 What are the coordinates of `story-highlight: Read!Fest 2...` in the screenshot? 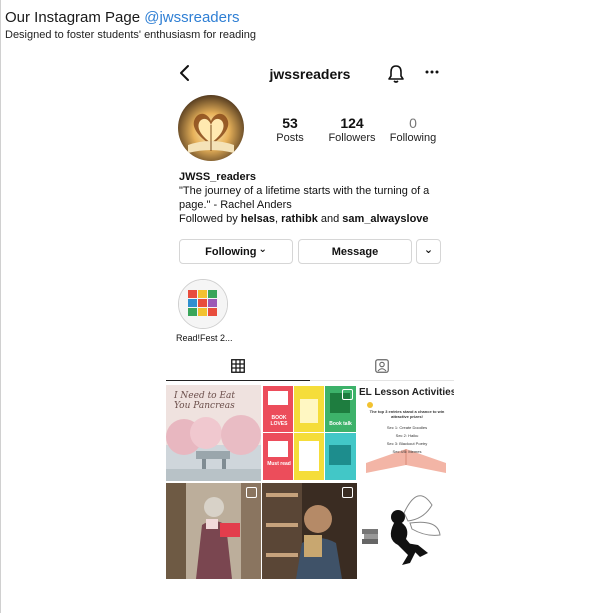 It's located at (204, 311).